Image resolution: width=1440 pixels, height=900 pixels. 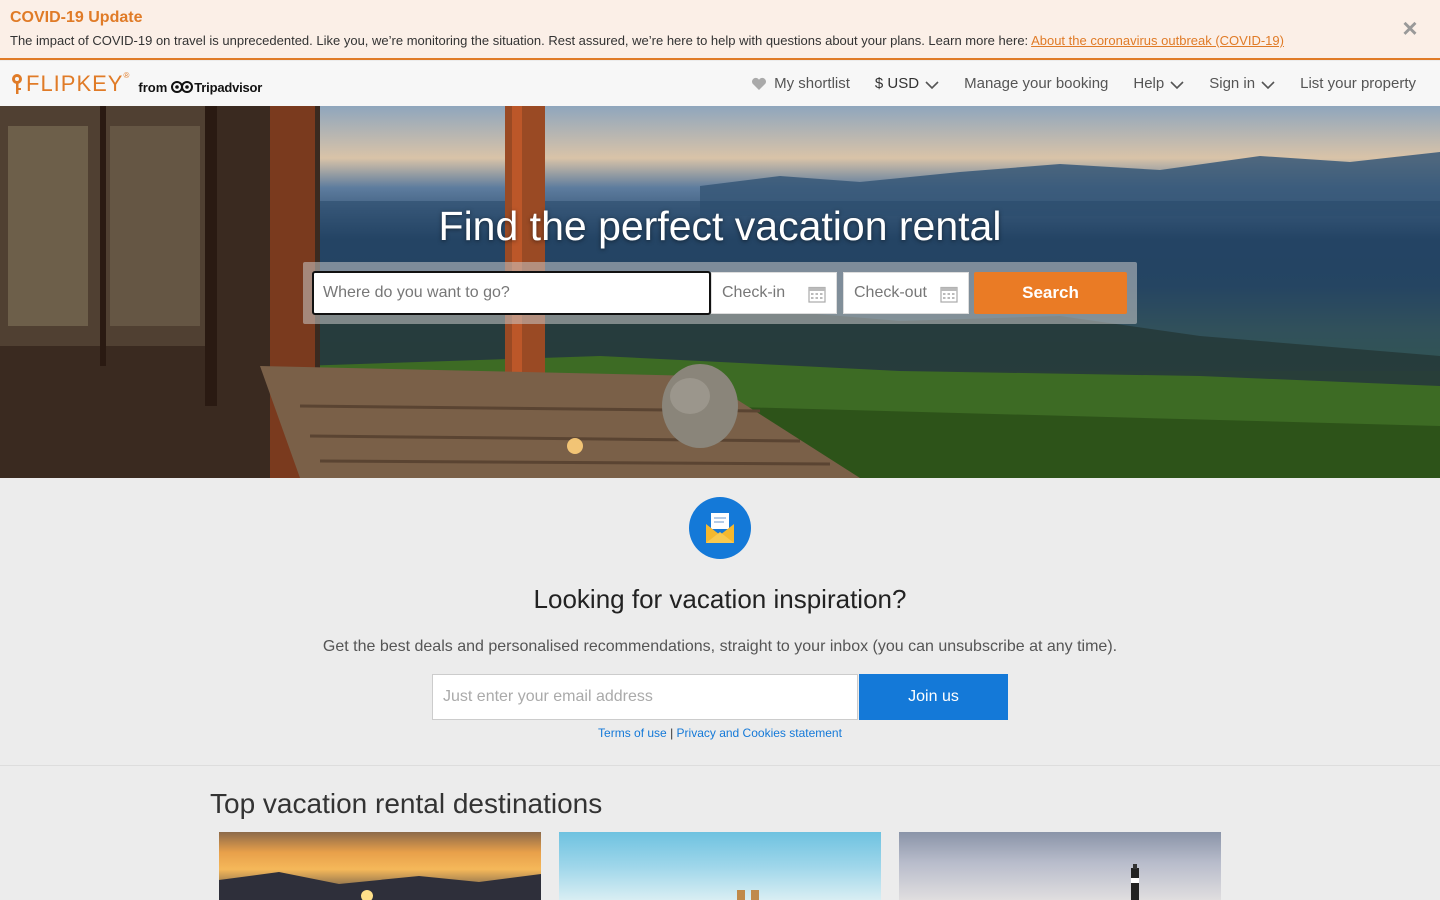 What do you see at coordinates (897, 83) in the screenshot?
I see `currency-label: $ USD` at bounding box center [897, 83].